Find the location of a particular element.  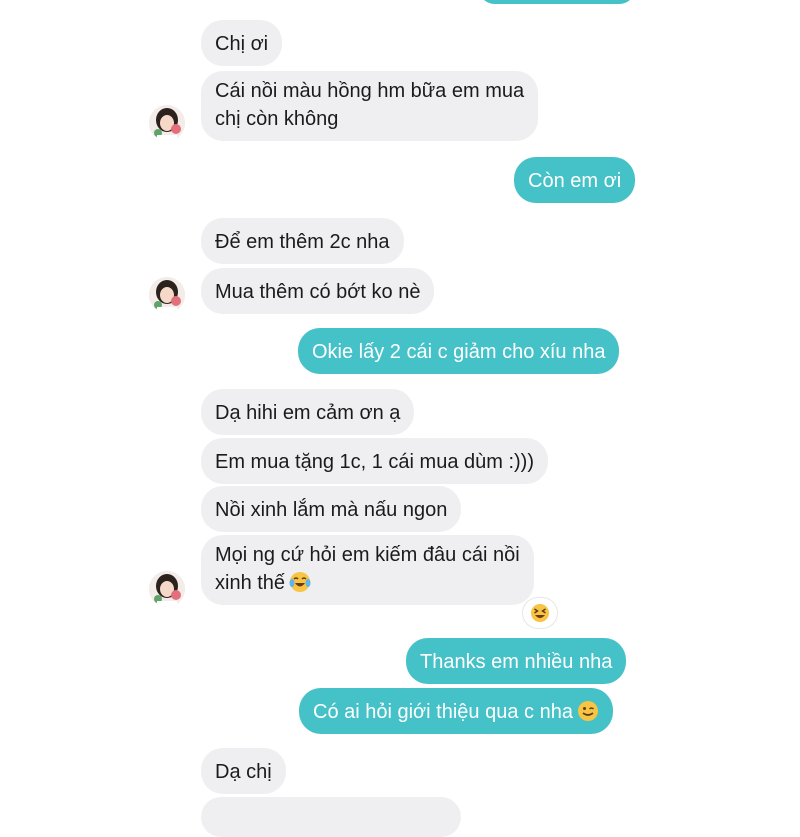

outgoing-message-bubble: Thanks em nhiều nha is located at coordinates (516, 661).